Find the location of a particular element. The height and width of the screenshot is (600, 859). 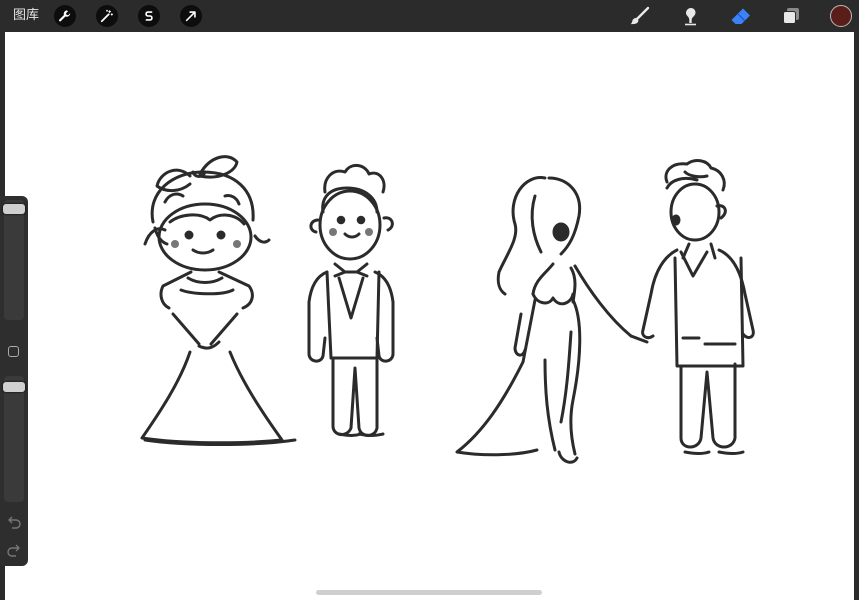

redo-icon is located at coordinates (14, 551).